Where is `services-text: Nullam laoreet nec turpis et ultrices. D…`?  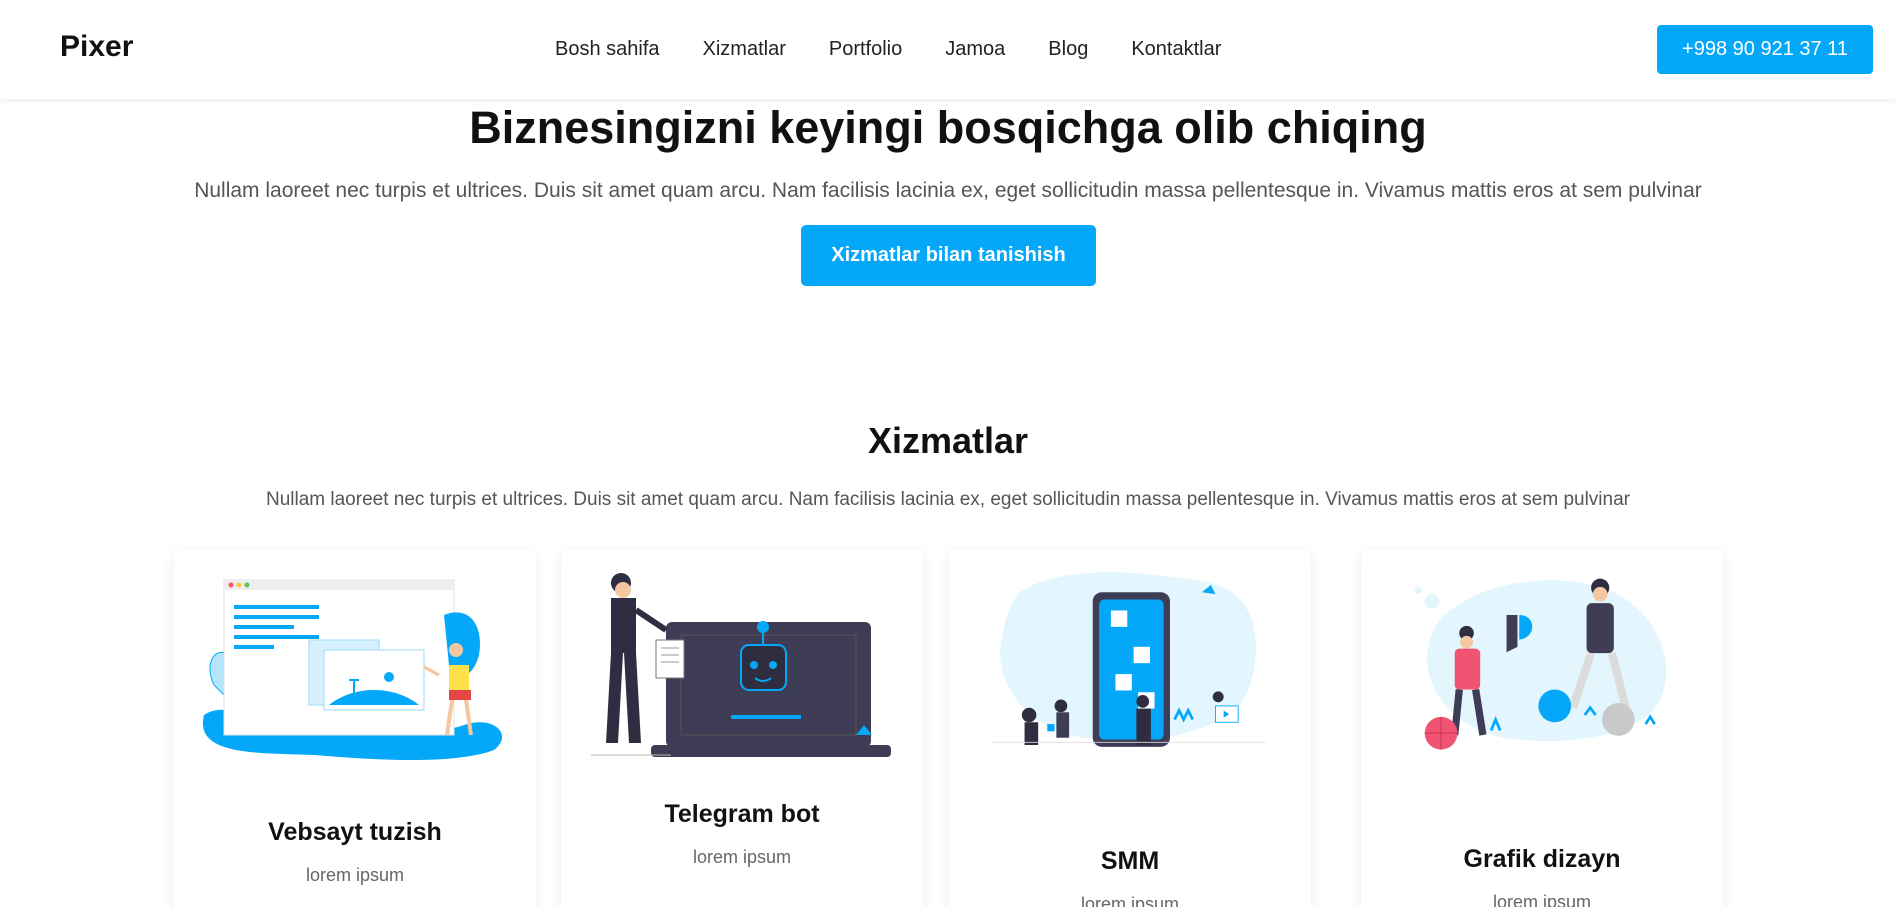 services-text: Nullam laoreet nec turpis et ultrices. D… is located at coordinates (947, 499).